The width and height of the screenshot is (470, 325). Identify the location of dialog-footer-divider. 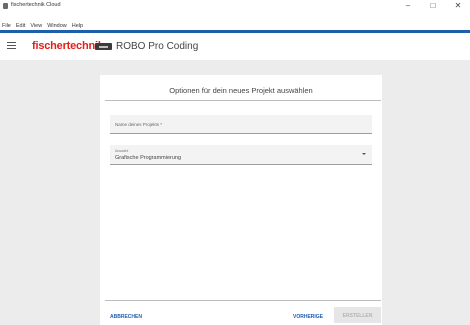
(243, 300).